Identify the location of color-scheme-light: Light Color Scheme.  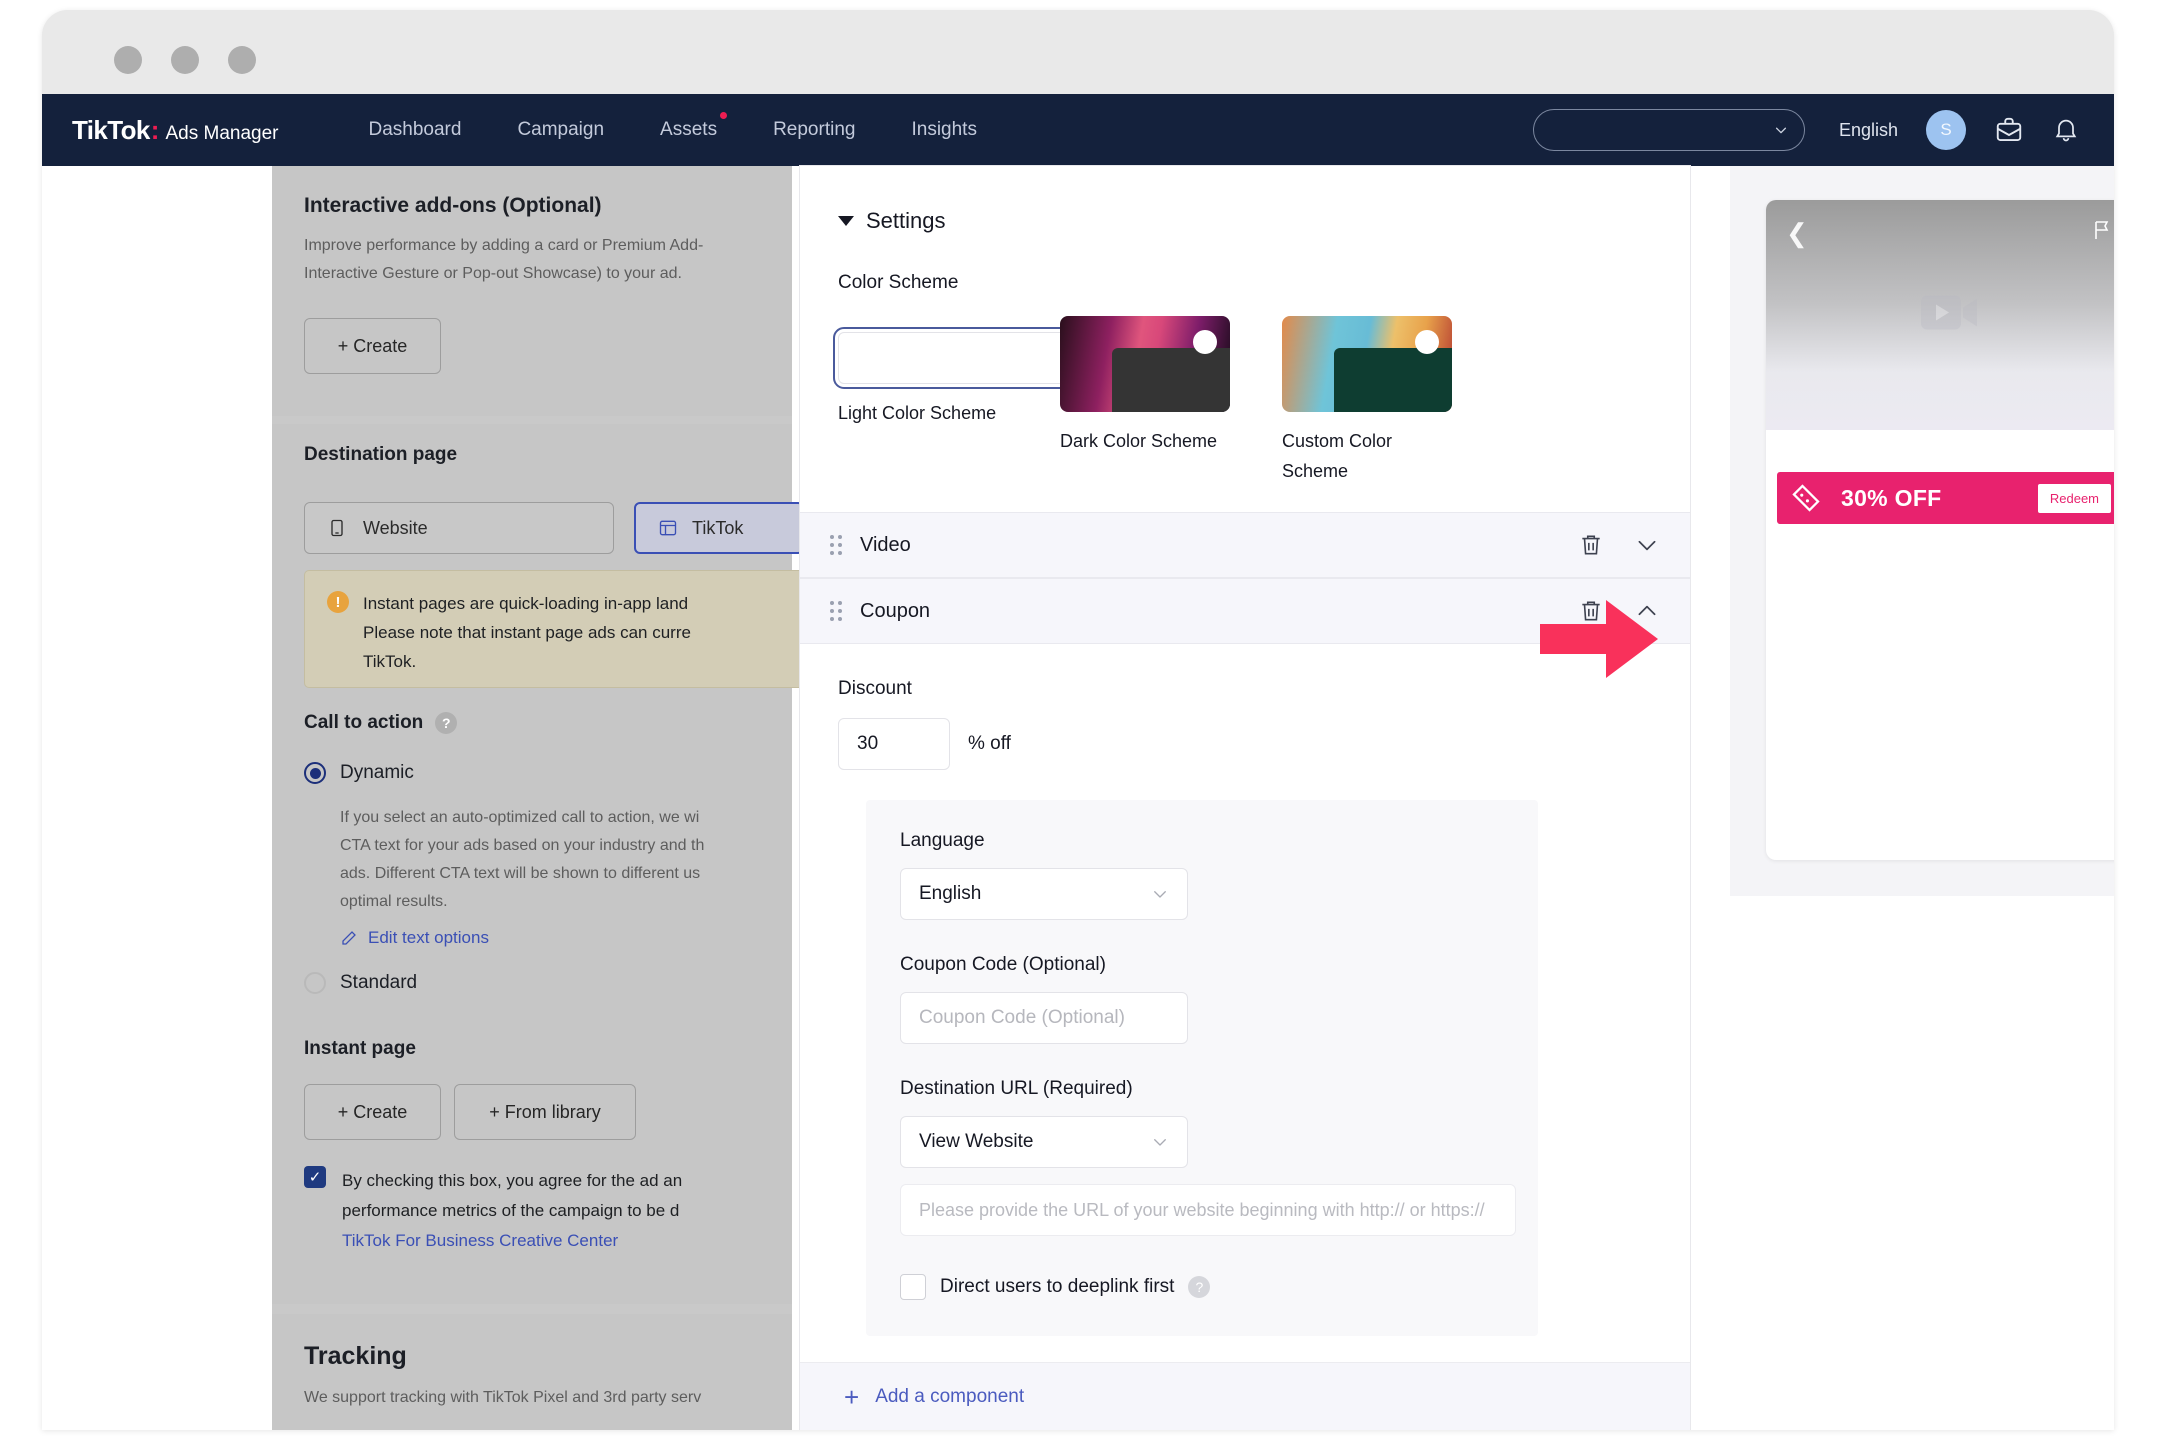
(982, 401).